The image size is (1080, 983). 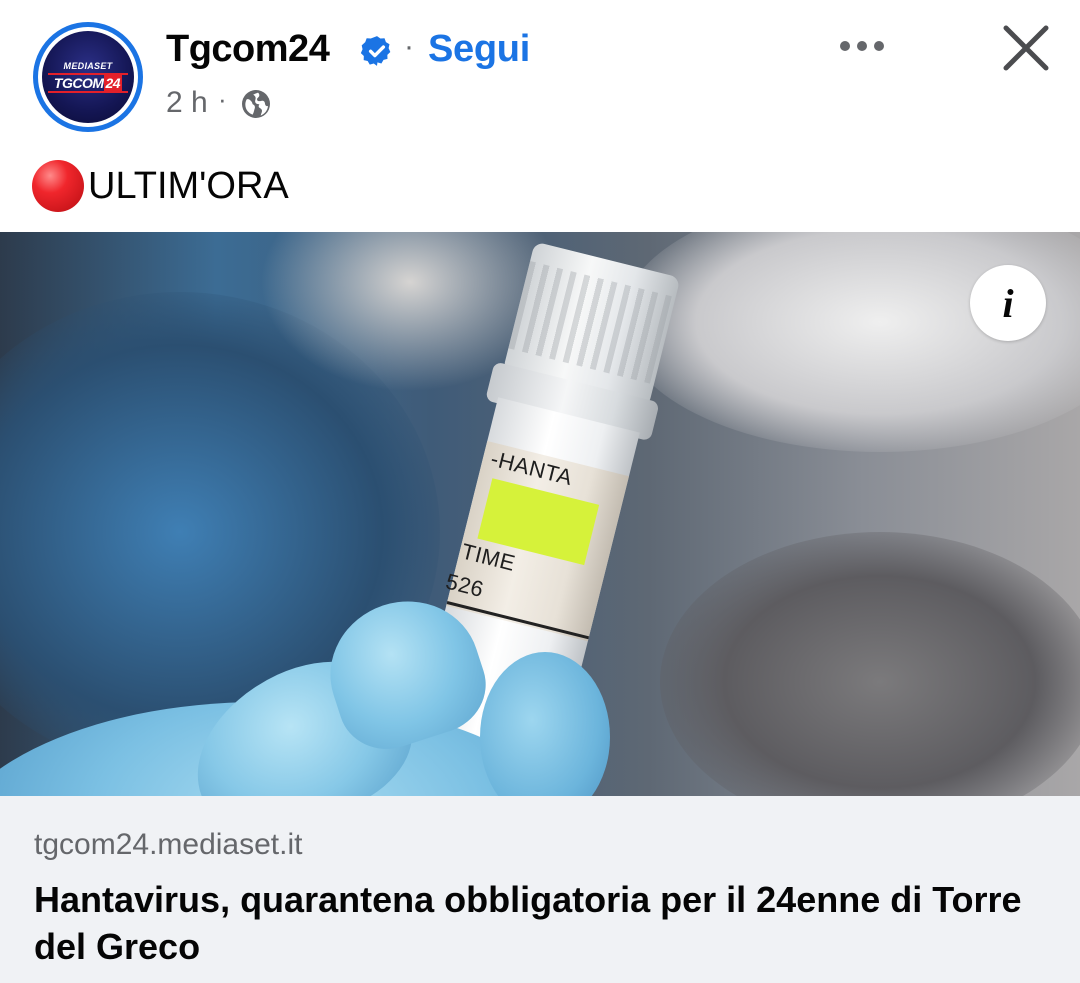 What do you see at coordinates (375, 51) in the screenshot?
I see `verified-badge-icon` at bounding box center [375, 51].